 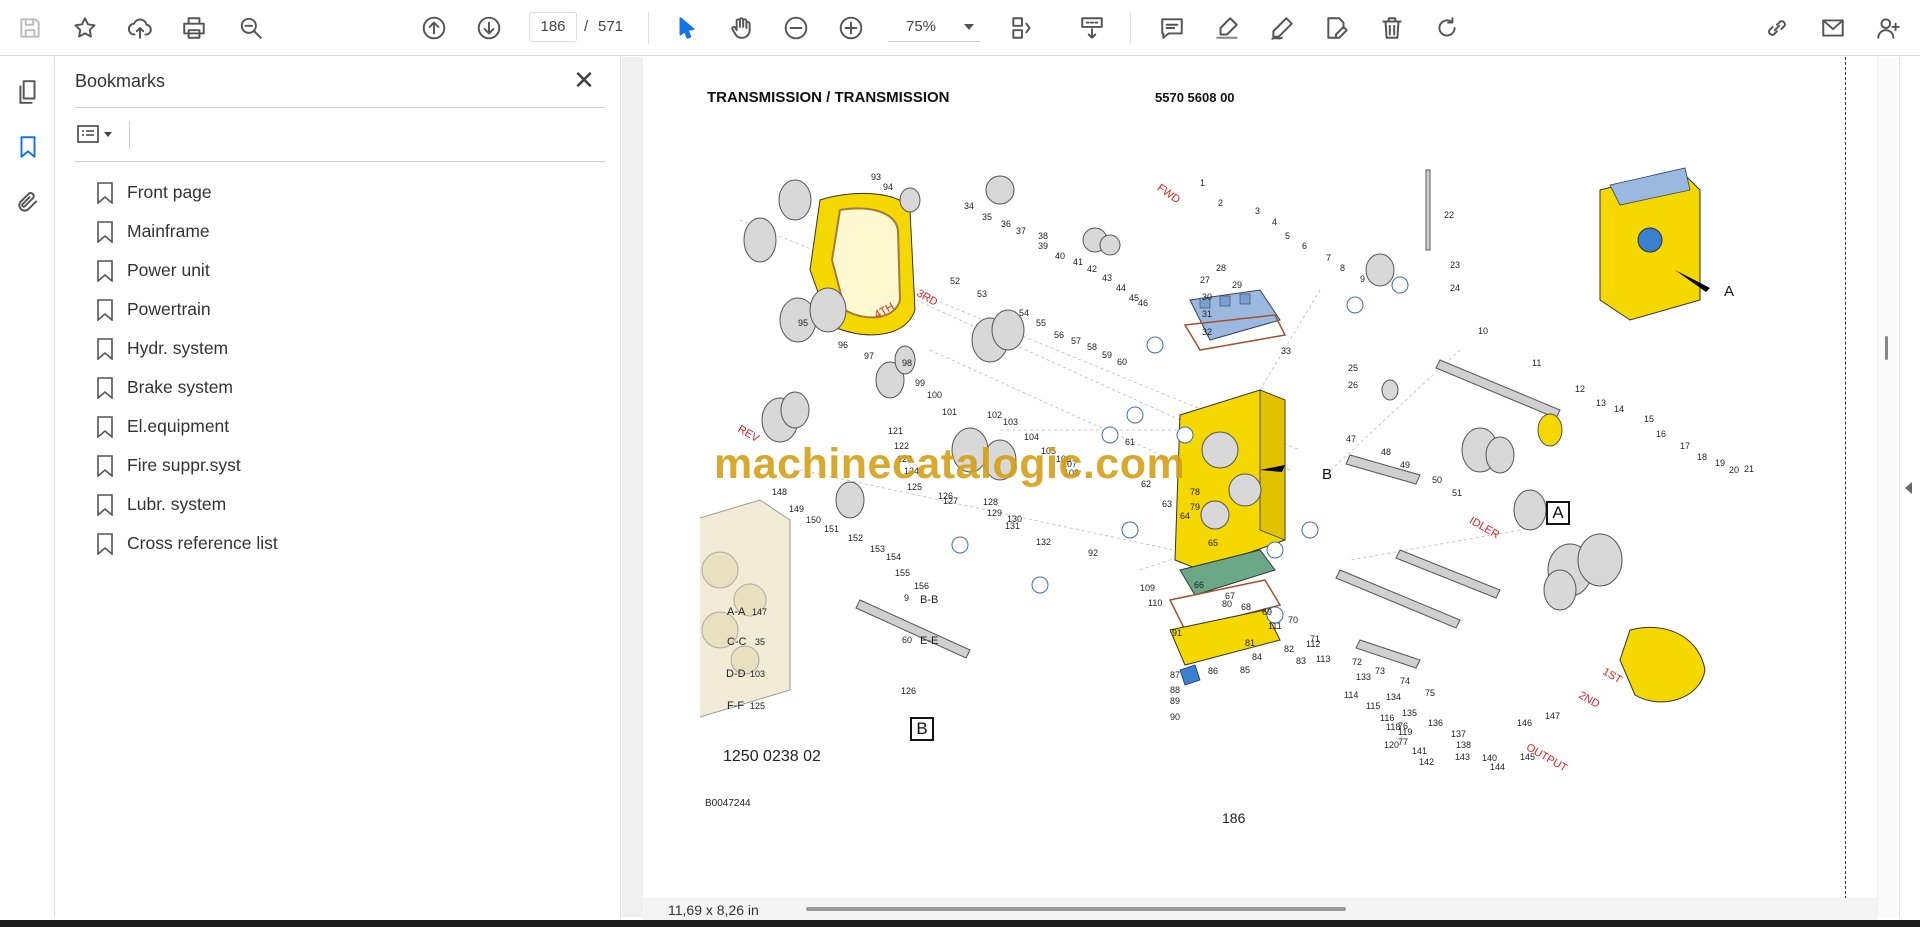 What do you see at coordinates (346, 426) in the screenshot?
I see `bookmark-el-equipment: El.equipment` at bounding box center [346, 426].